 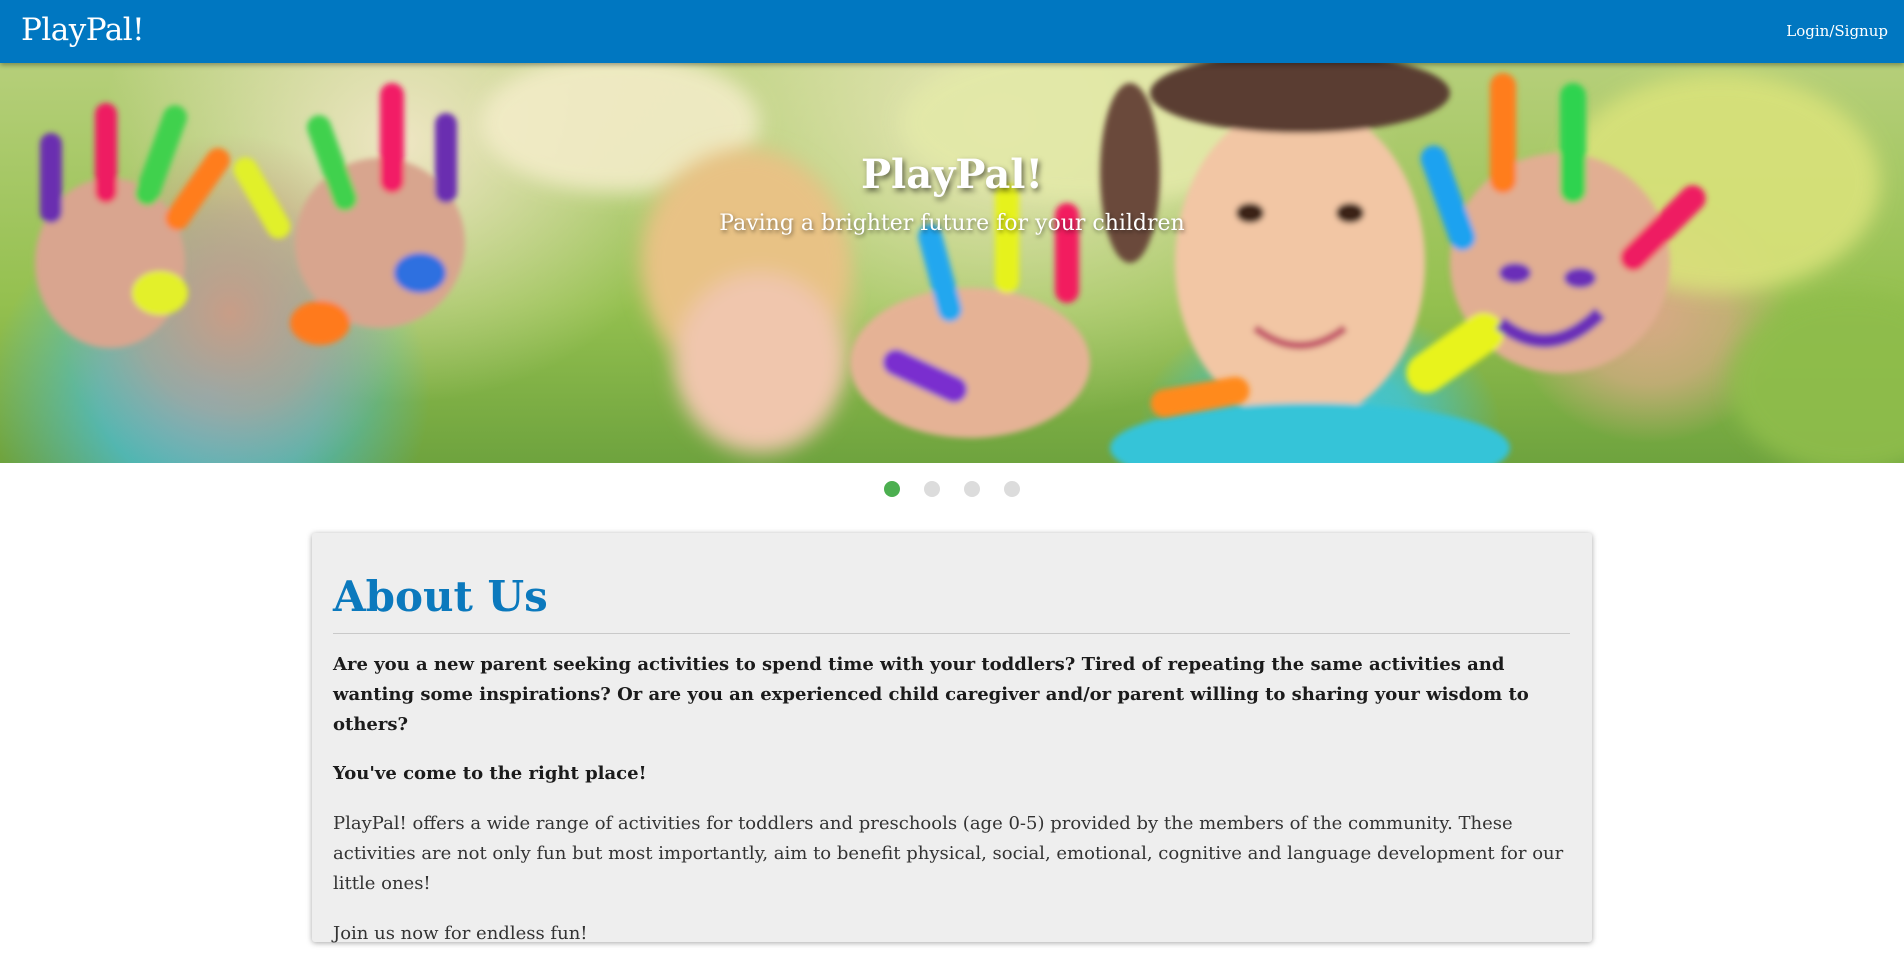 I want to click on login-signup-link: Login/Signup, so click(x=1837, y=31).